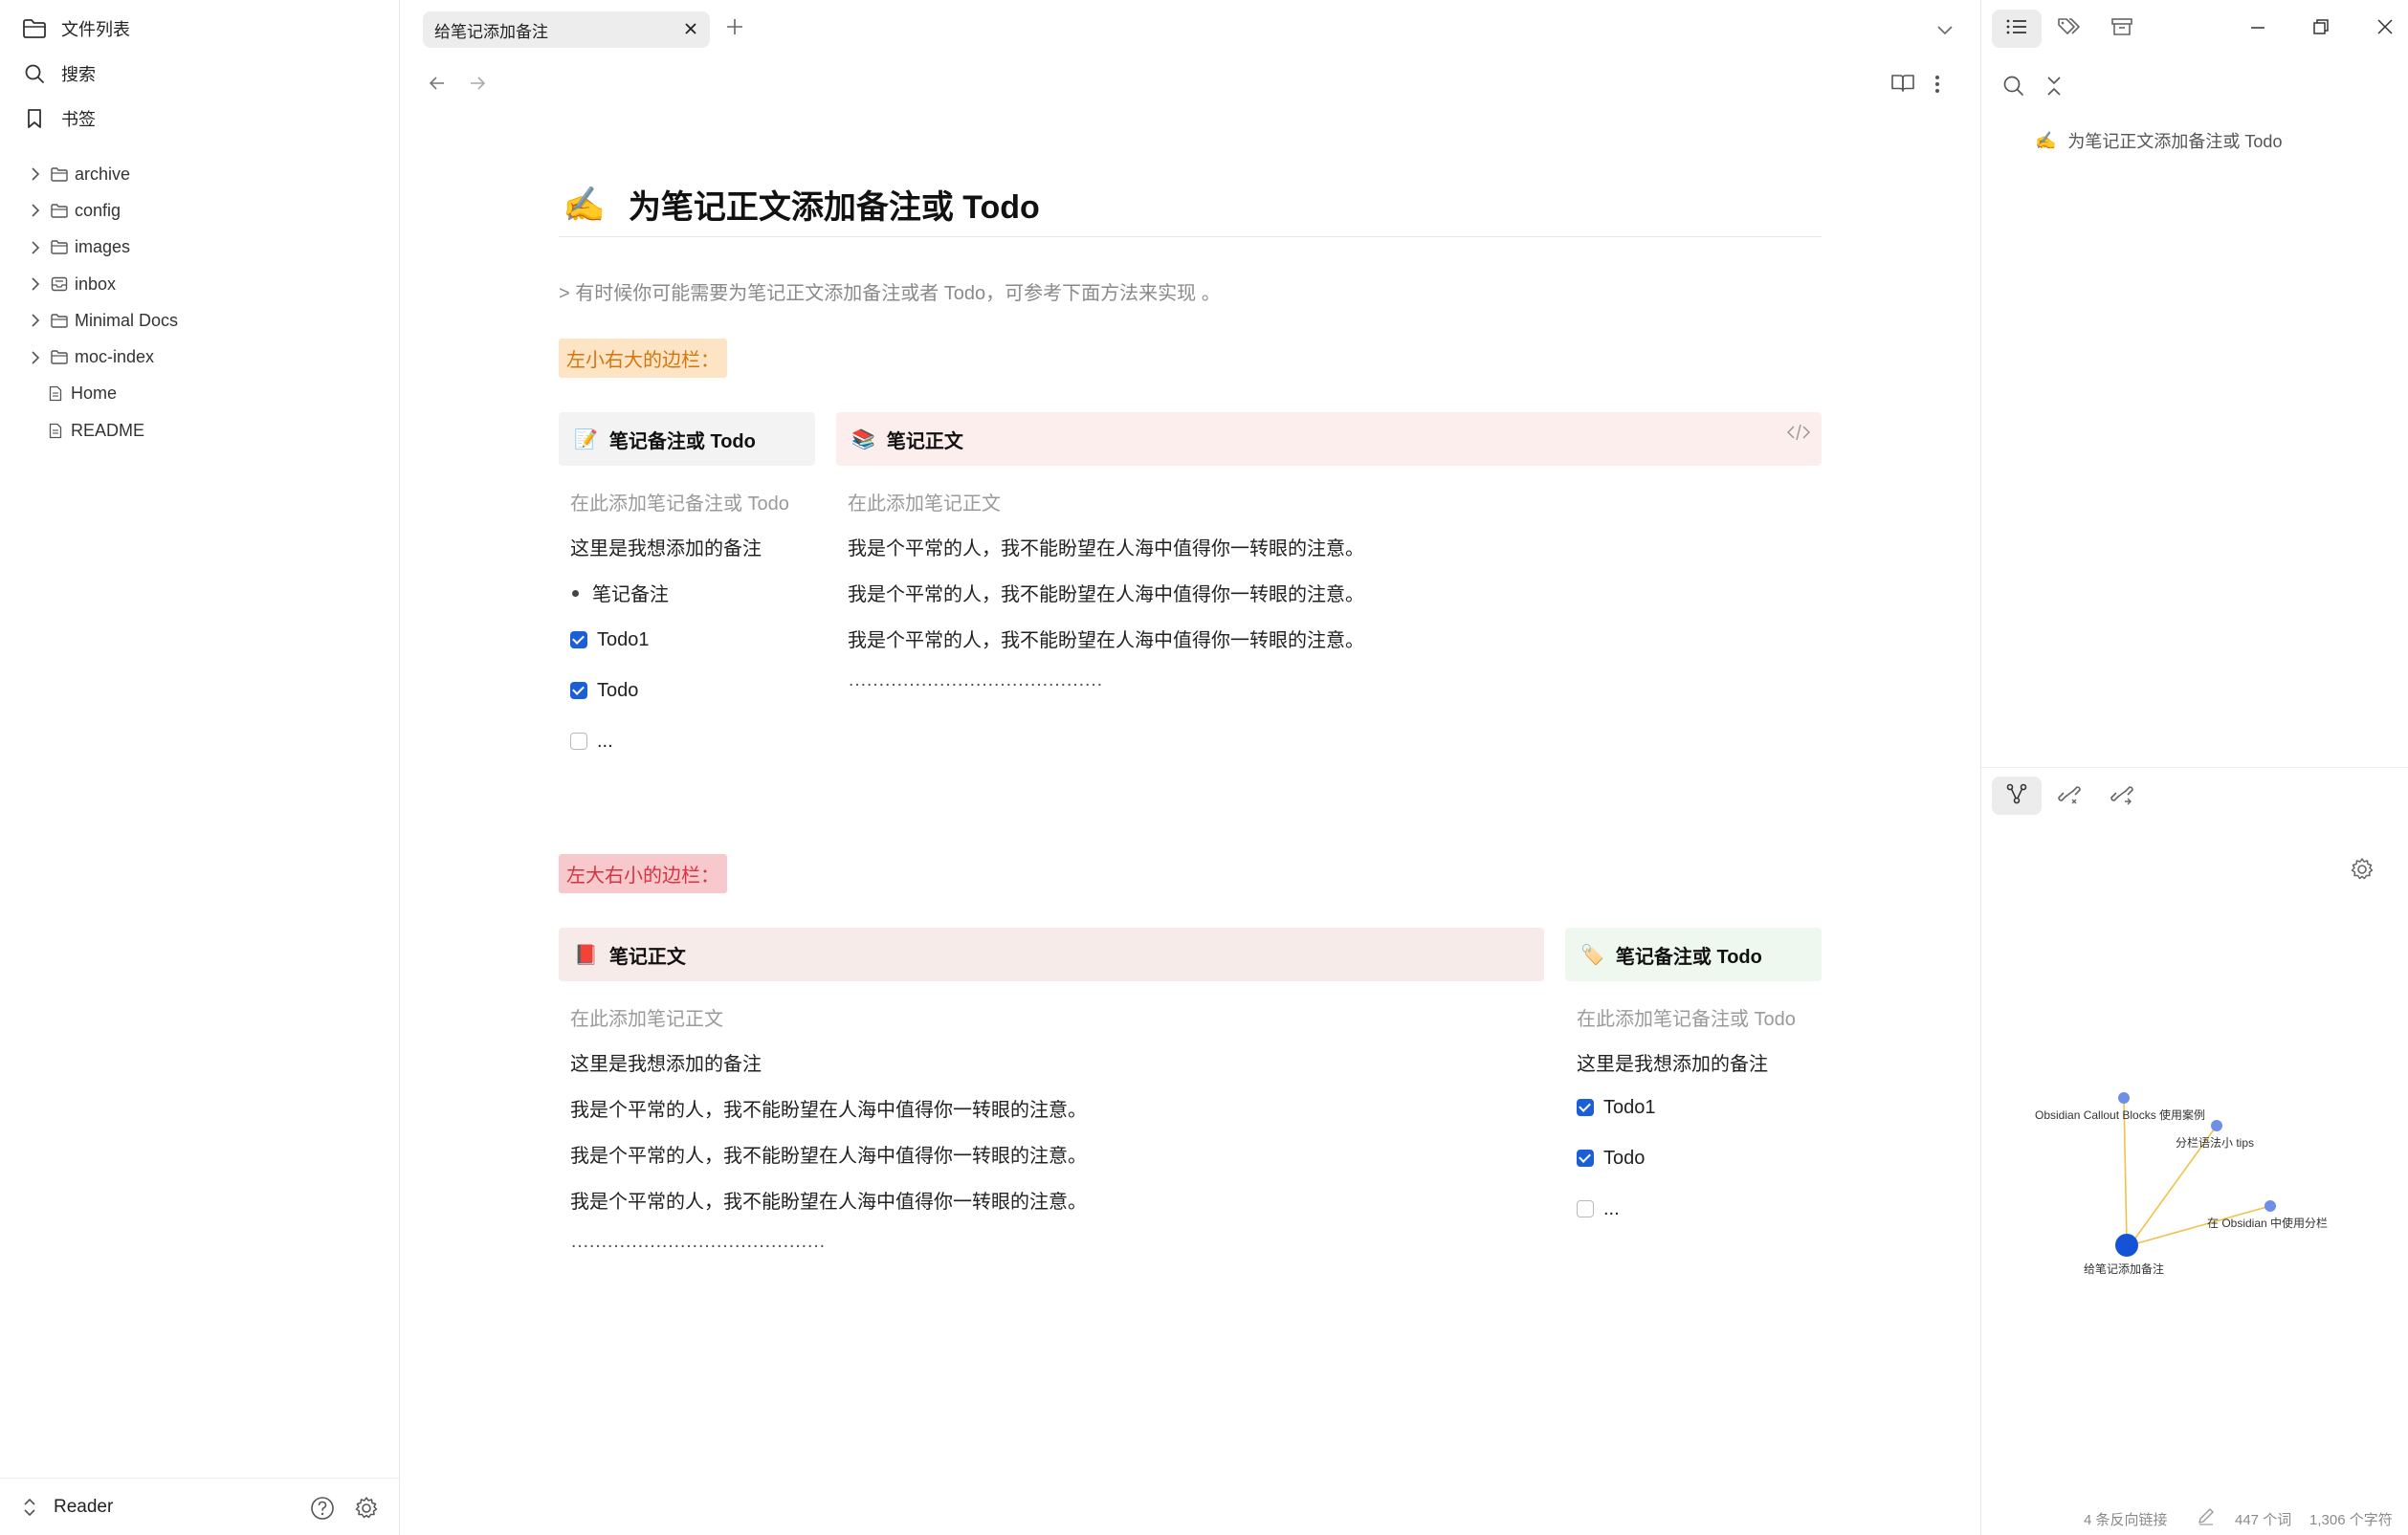  I want to click on tab-tags, so click(2069, 29).